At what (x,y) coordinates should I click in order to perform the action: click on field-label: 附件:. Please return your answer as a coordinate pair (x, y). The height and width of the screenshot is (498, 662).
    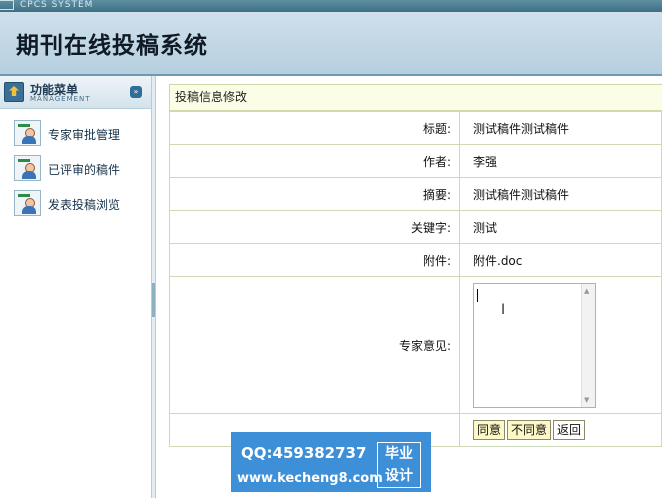
    Looking at the image, I should click on (314, 260).